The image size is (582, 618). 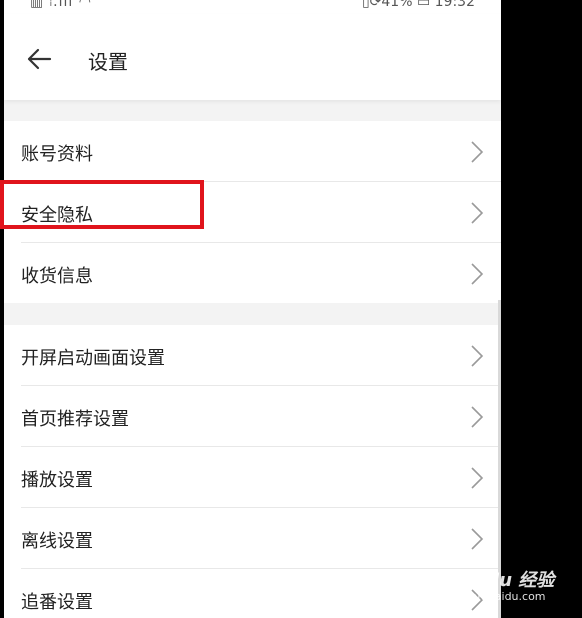 What do you see at coordinates (261, 273) in the screenshot?
I see `settings-item-shipping-info: 收货信息` at bounding box center [261, 273].